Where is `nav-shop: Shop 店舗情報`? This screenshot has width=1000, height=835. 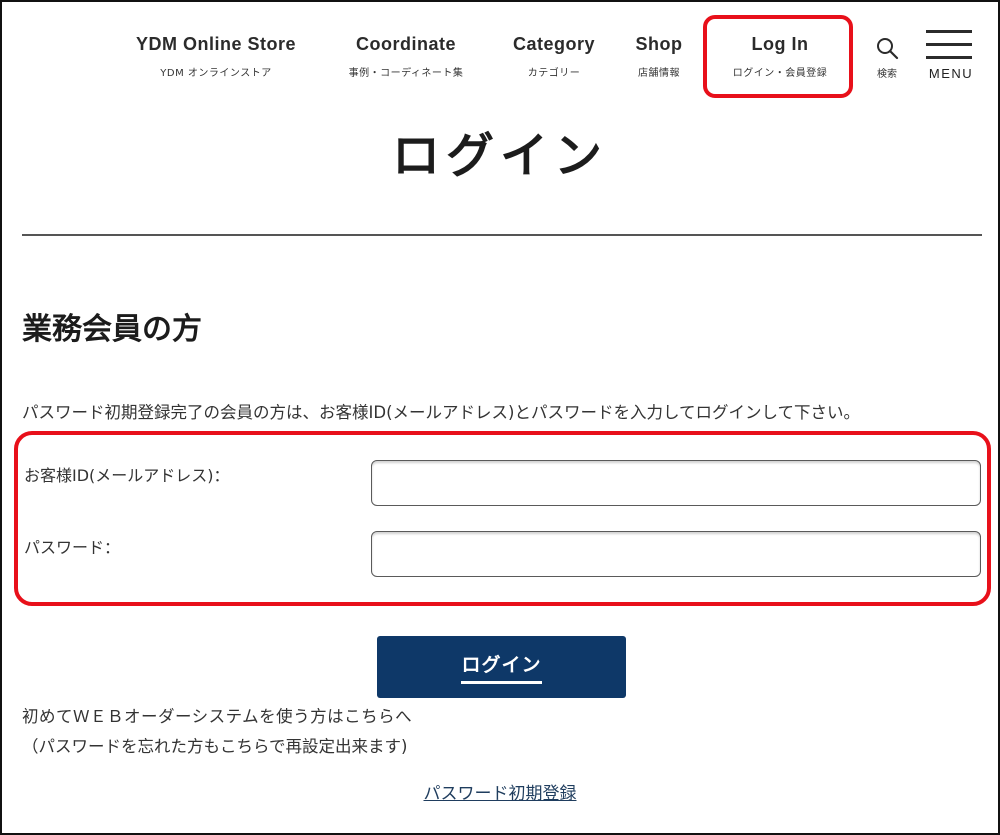
nav-shop: Shop 店舗情報 is located at coordinates (659, 56).